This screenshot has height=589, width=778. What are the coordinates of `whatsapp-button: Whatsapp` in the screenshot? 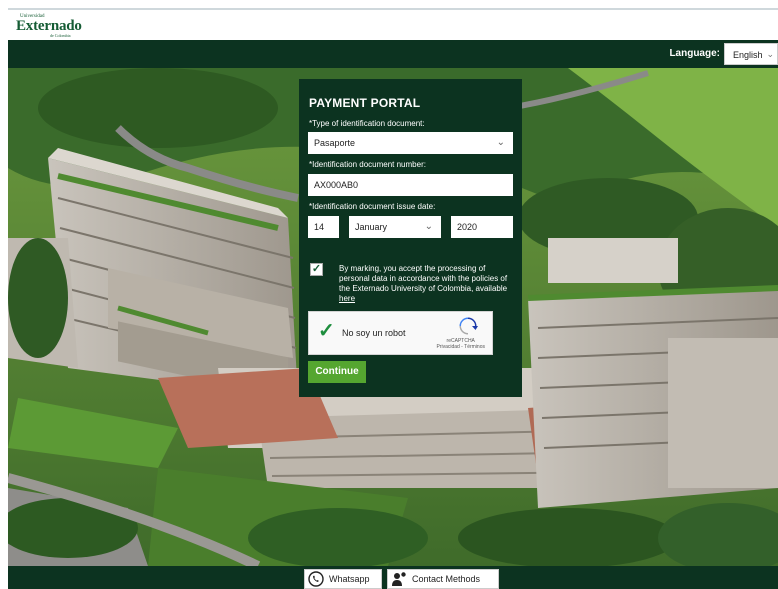 It's located at (343, 579).